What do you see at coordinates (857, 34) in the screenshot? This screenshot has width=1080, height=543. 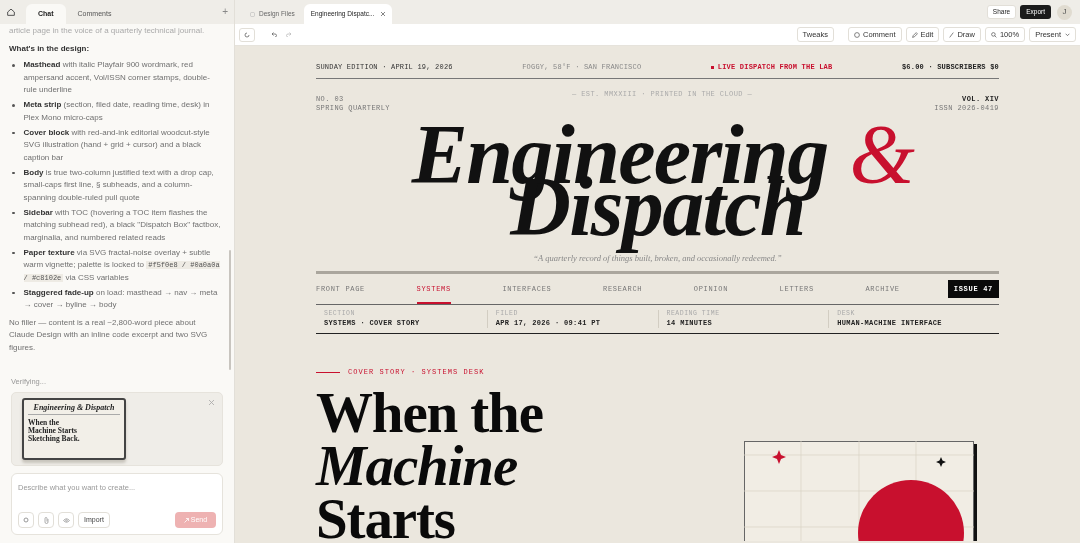 I see `speech-bubble-icon` at bounding box center [857, 34].